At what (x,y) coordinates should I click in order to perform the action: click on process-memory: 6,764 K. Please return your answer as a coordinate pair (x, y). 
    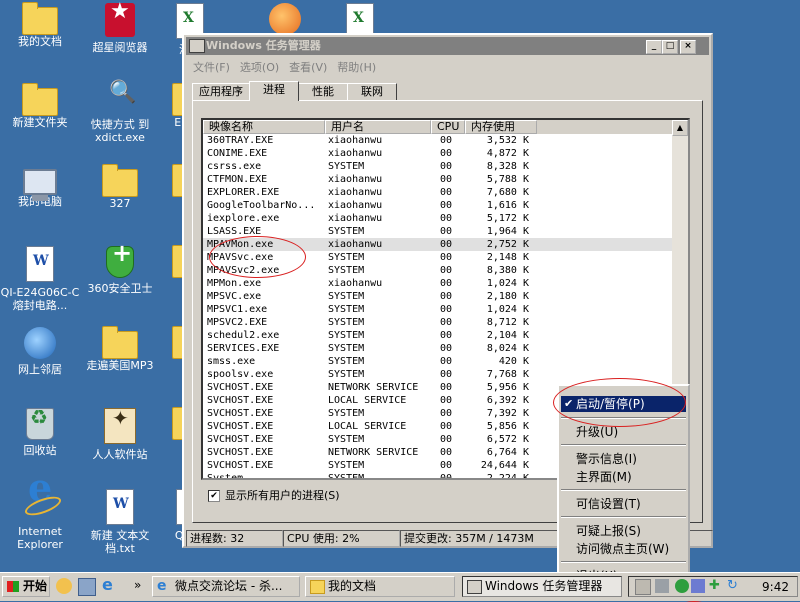
    Looking at the image, I should click on (507, 452).